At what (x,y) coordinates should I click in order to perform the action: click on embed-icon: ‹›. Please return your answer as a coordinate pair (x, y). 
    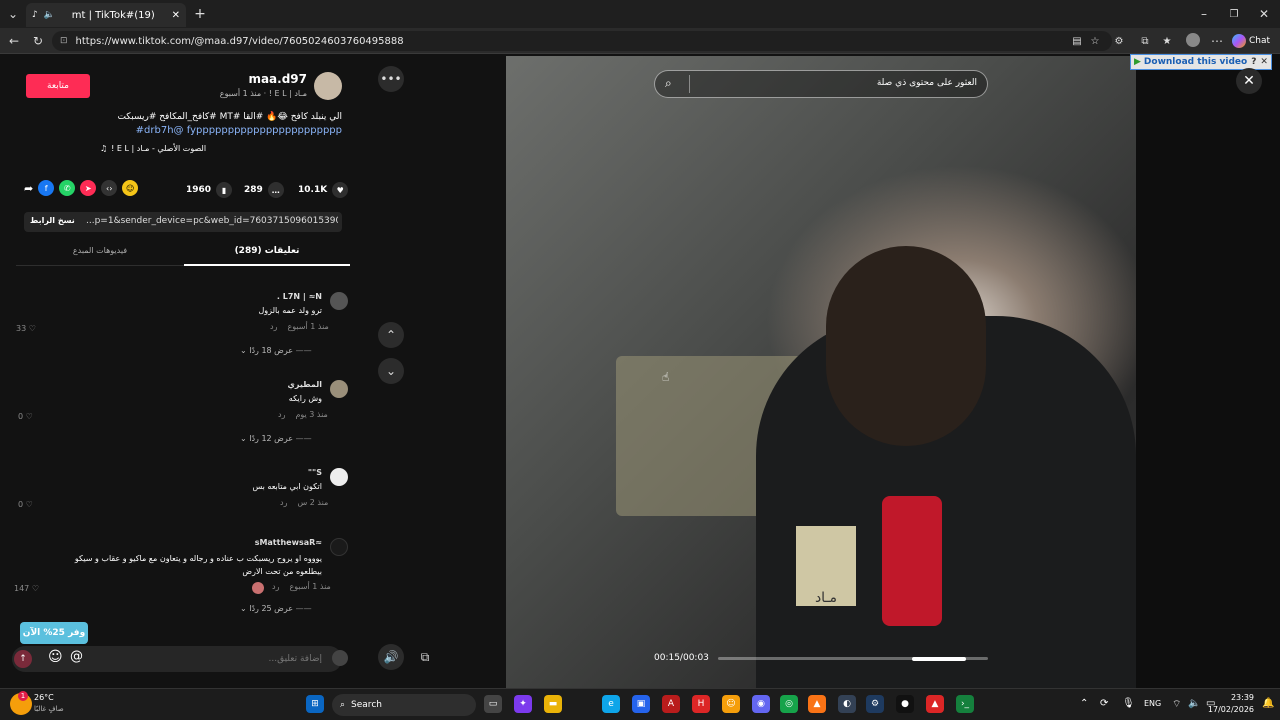
    Looking at the image, I should click on (109, 188).